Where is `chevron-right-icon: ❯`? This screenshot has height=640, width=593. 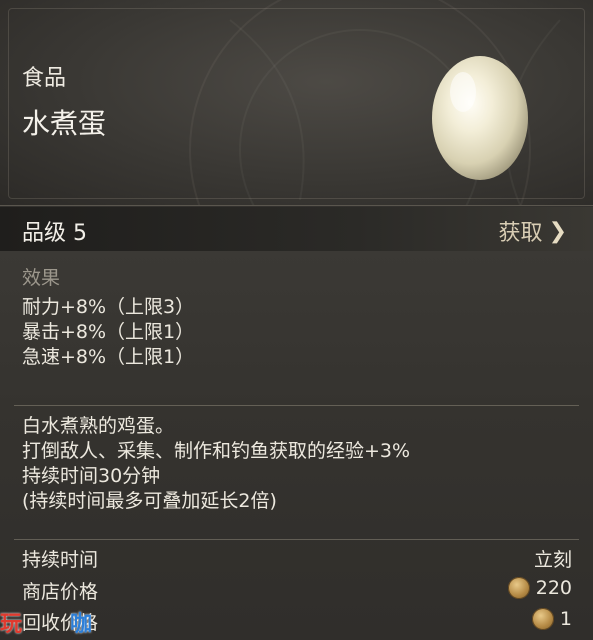 chevron-right-icon: ❯ is located at coordinates (557, 231).